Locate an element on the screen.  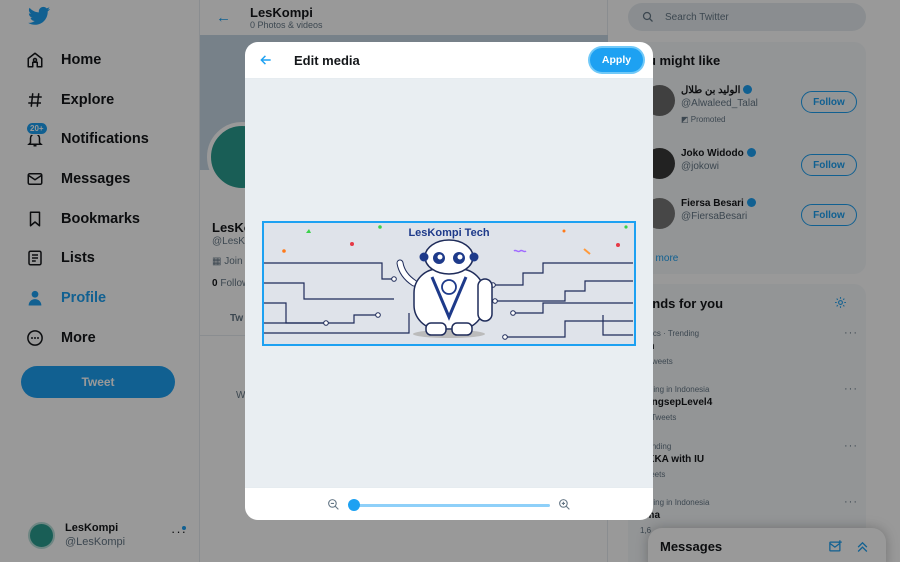
banner-title: LesKompi Tech is located at coordinates (449, 233).